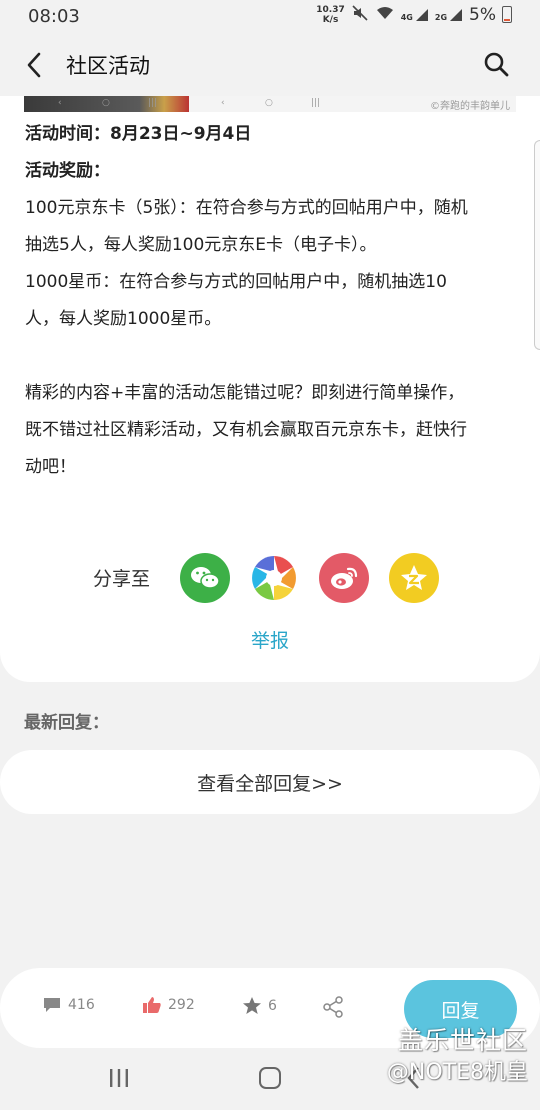 This screenshot has width=540, height=1110. I want to click on status-icons: 10.37 K/s 4G 2G 5%, so click(414, 14).